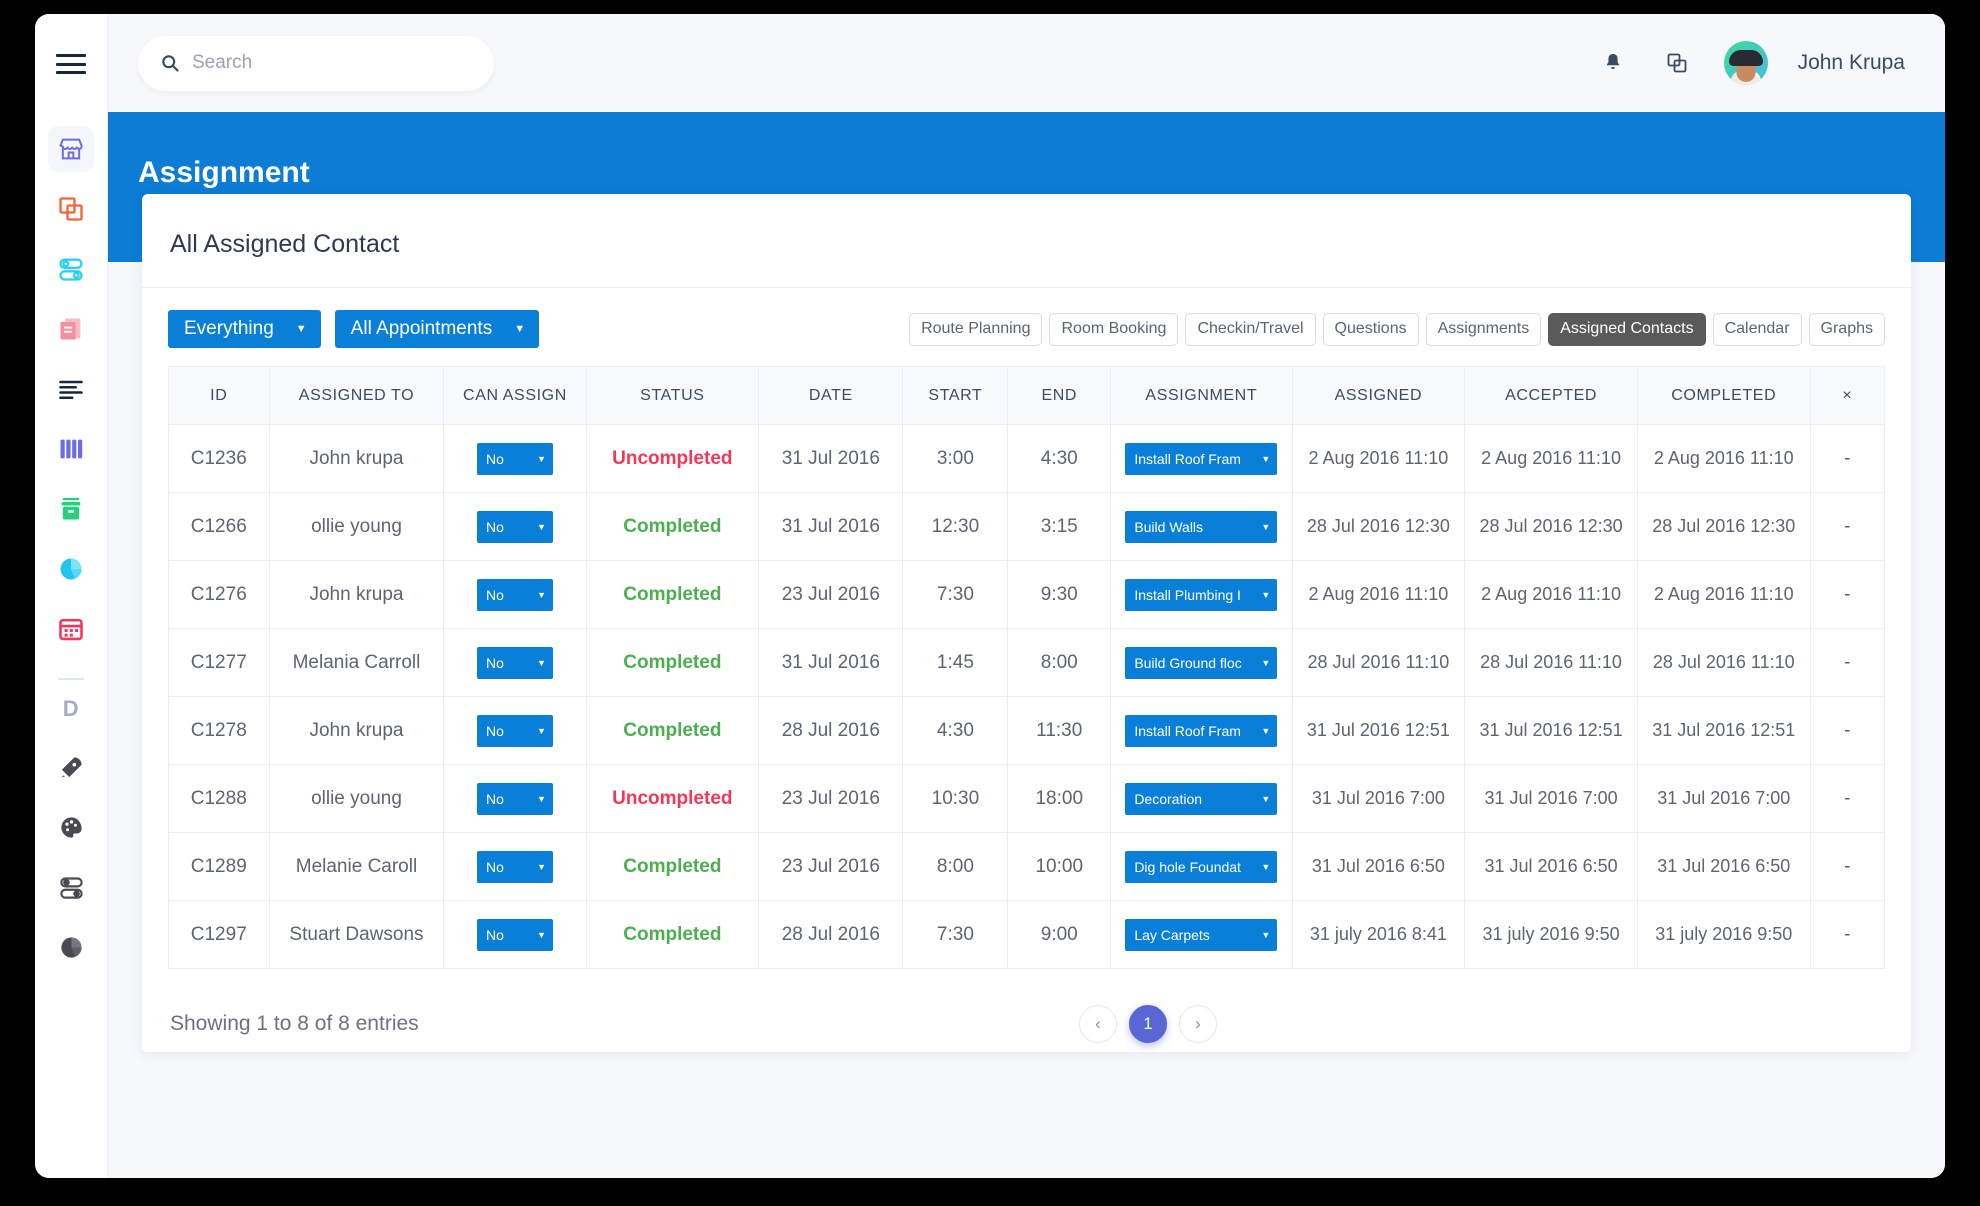 The width and height of the screenshot is (1980, 1206). Describe the element at coordinates (1723, 934) in the screenshot. I see `cell-completed: 31 july 2016 9:50` at that location.